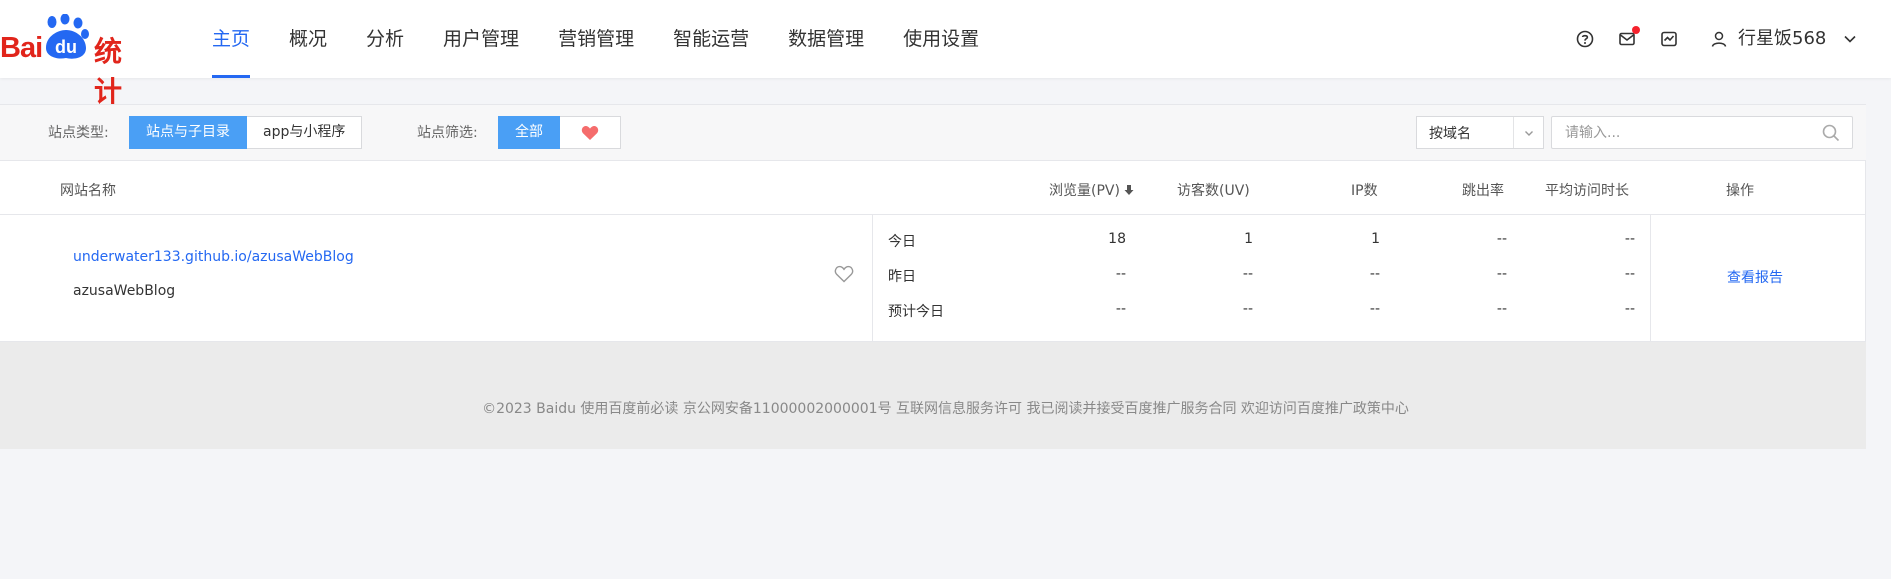  Describe the element at coordinates (1629, 274) in the screenshot. I see `avg-time-yesterday: --` at that location.